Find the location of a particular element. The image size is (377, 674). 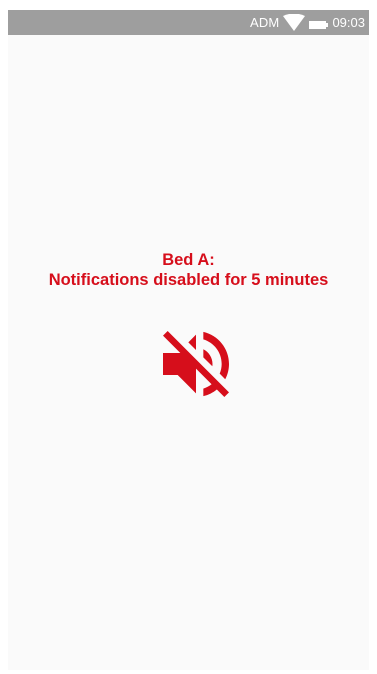

volume-off-icon is located at coordinates (196, 364).